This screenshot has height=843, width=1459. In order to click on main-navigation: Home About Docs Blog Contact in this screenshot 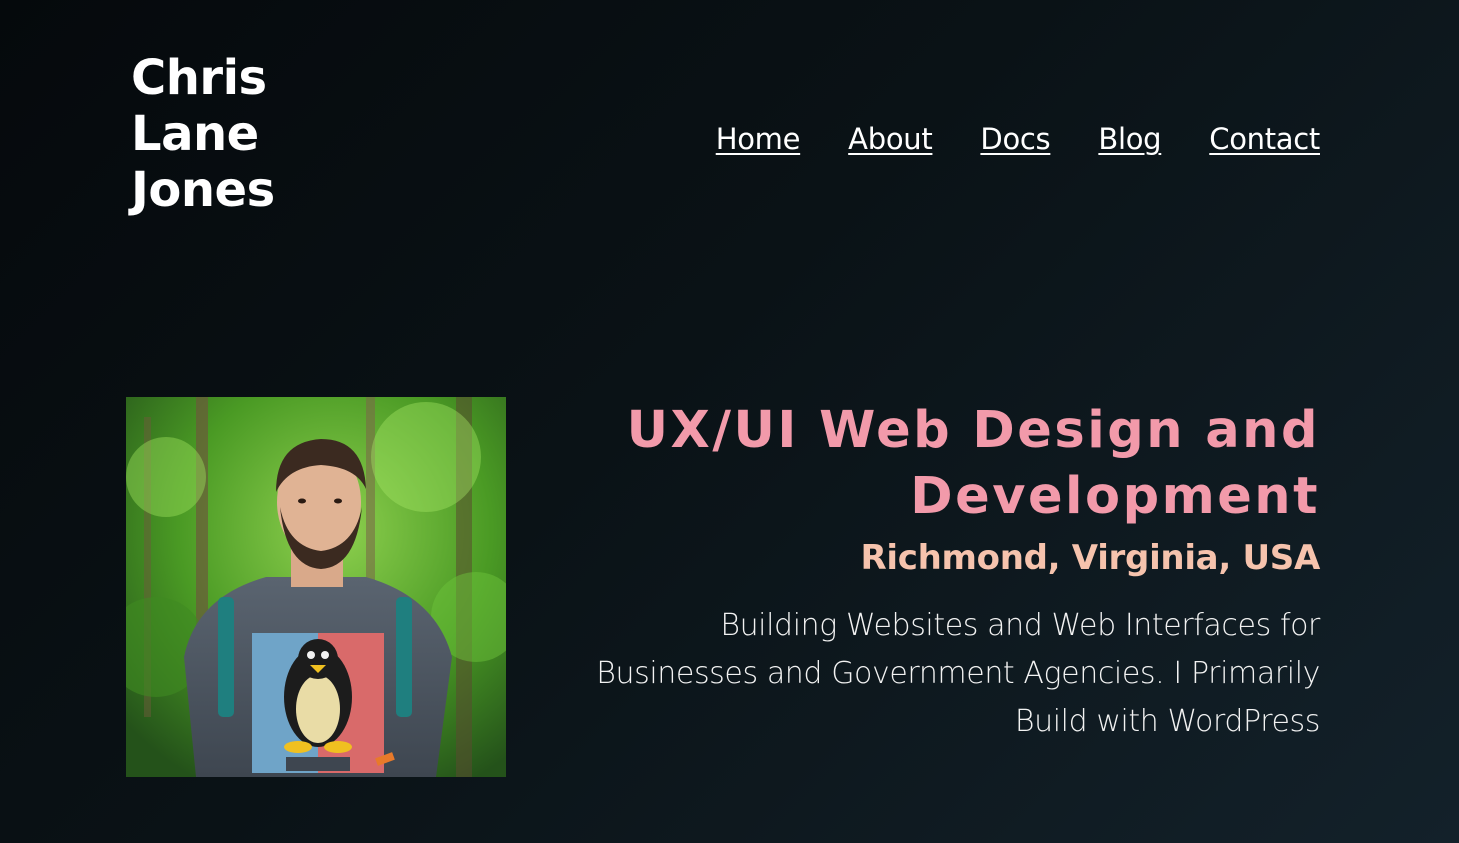, I will do `click(1018, 139)`.